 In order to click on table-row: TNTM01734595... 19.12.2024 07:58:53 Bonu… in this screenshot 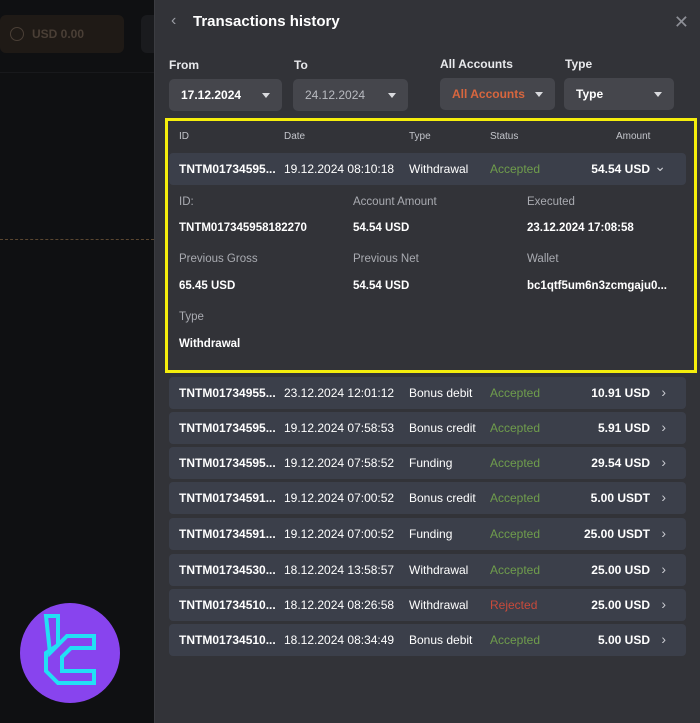, I will do `click(427, 428)`.